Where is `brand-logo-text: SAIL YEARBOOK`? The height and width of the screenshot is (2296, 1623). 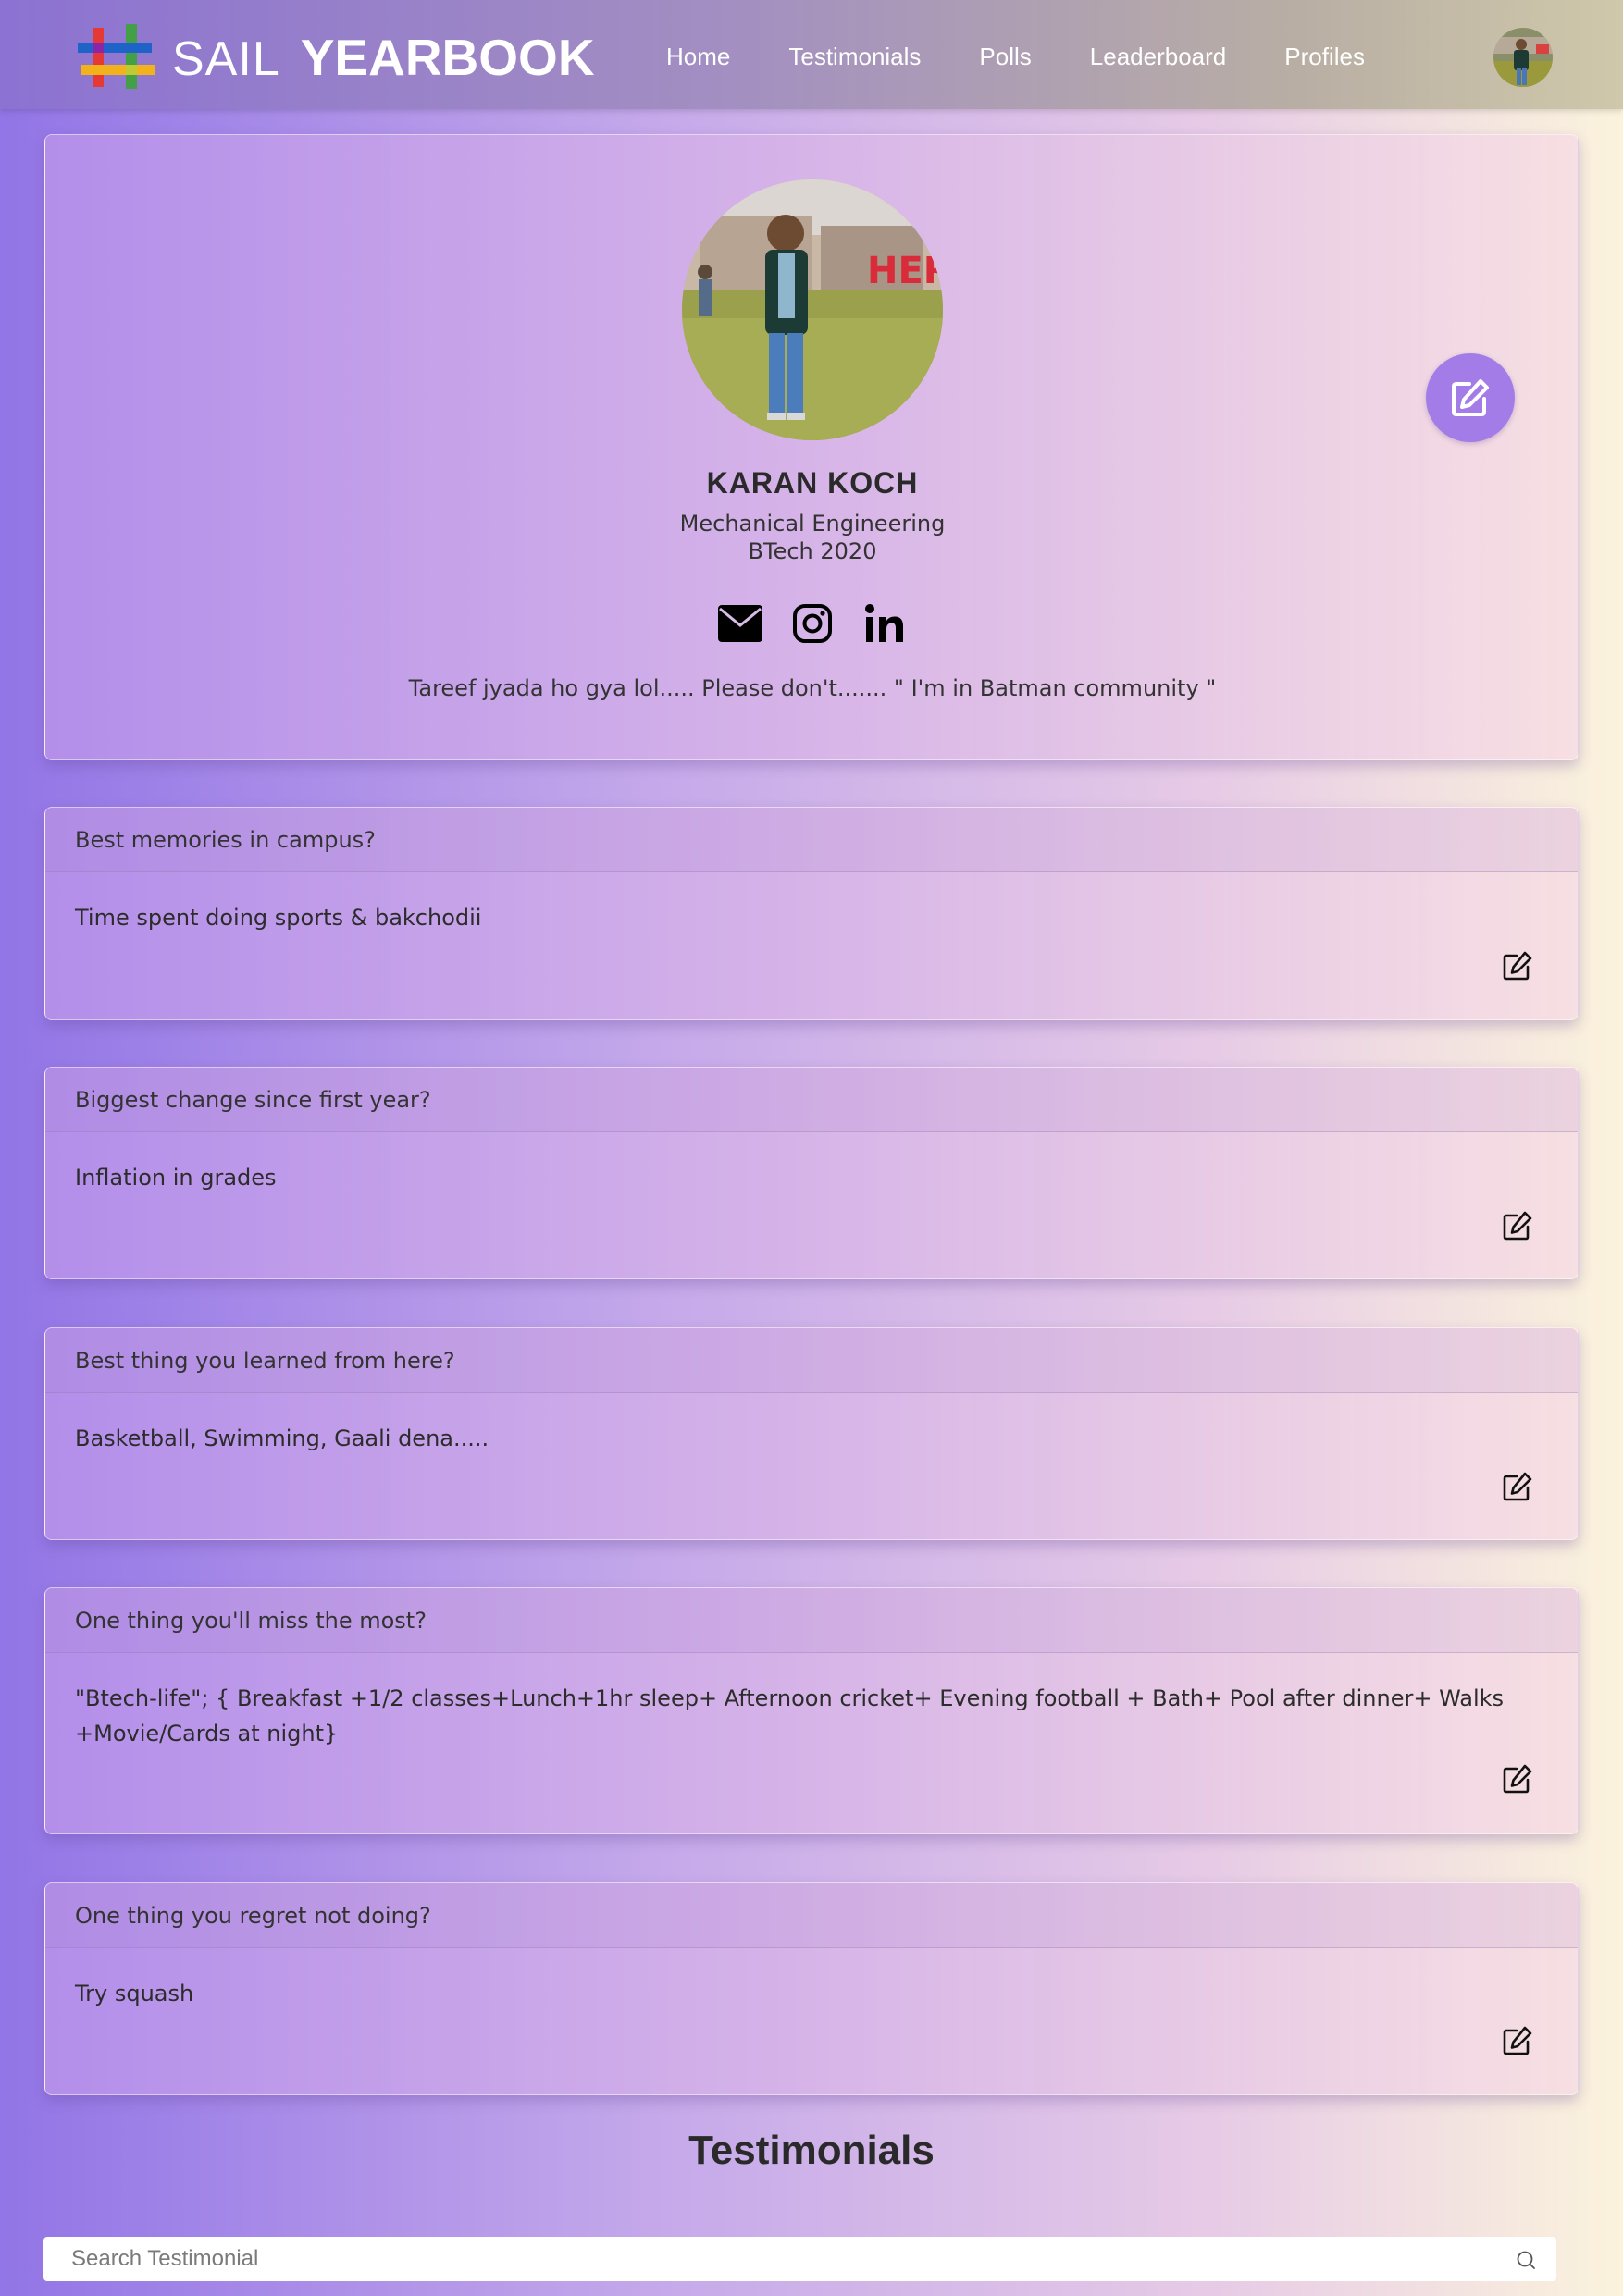 brand-logo-text: SAIL YEARBOOK is located at coordinates (383, 57).